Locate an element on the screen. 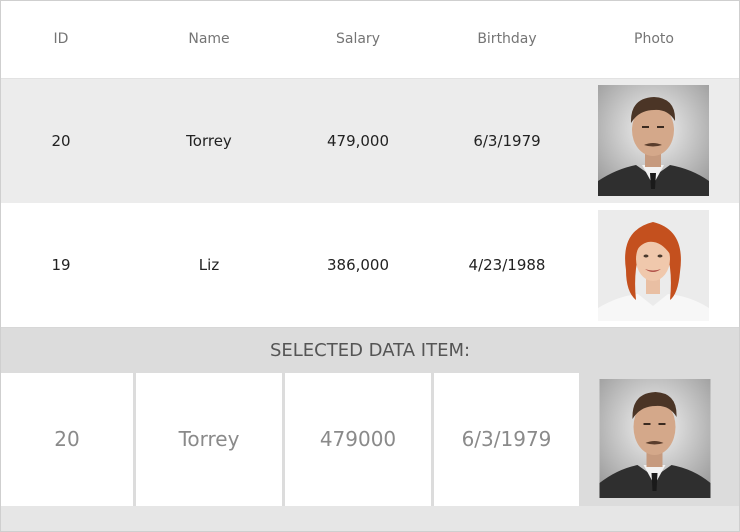  column-header-photo: Photo is located at coordinates (654, 39).